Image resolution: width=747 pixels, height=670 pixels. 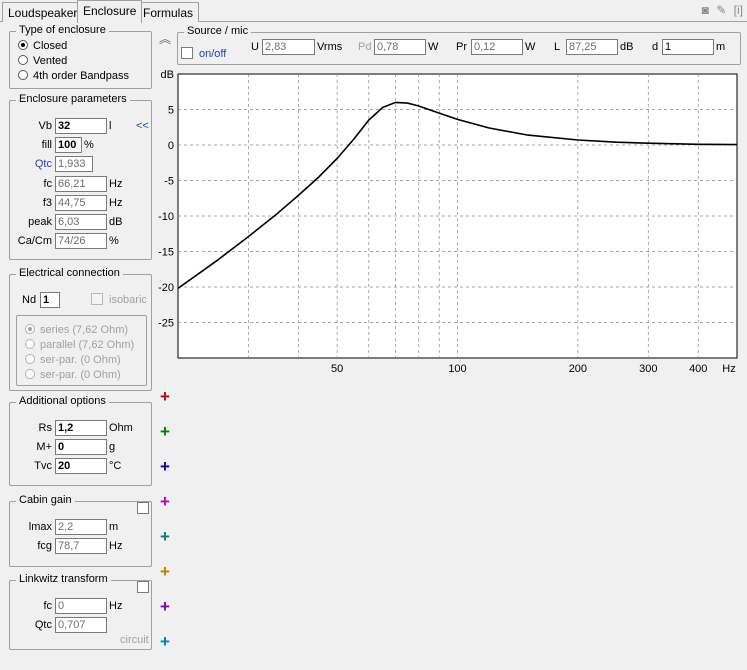 I want to click on group-title: Source / mic, so click(x=218, y=31).